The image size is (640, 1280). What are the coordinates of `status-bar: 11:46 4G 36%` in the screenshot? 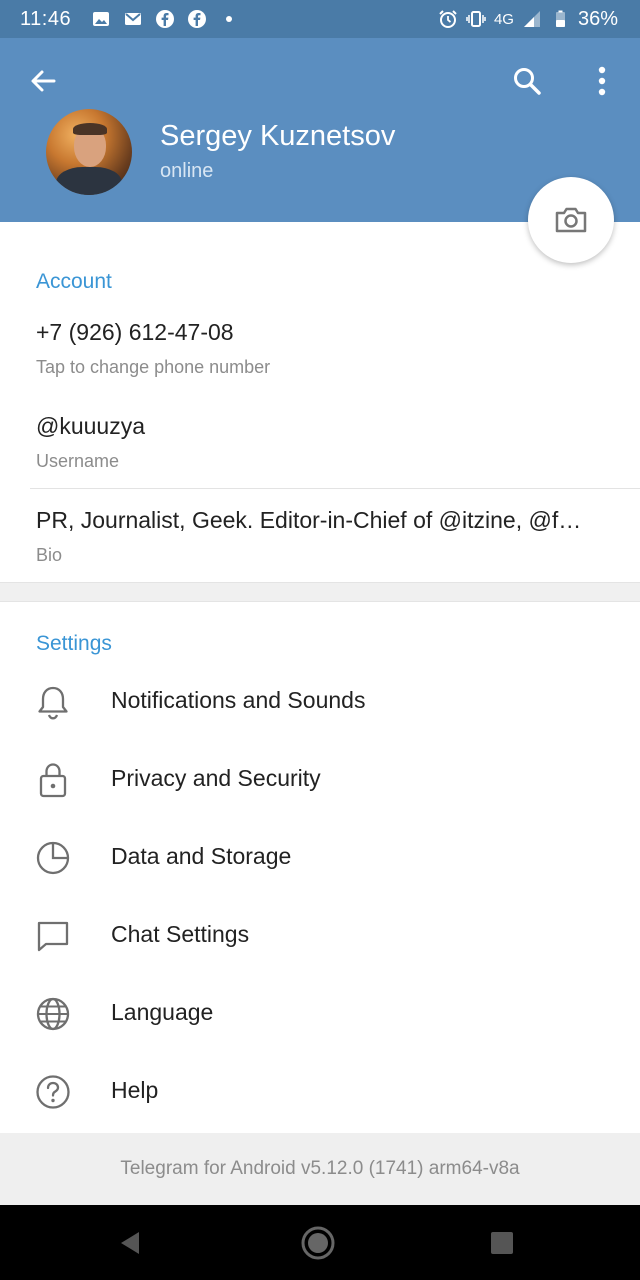 It's located at (320, 19).